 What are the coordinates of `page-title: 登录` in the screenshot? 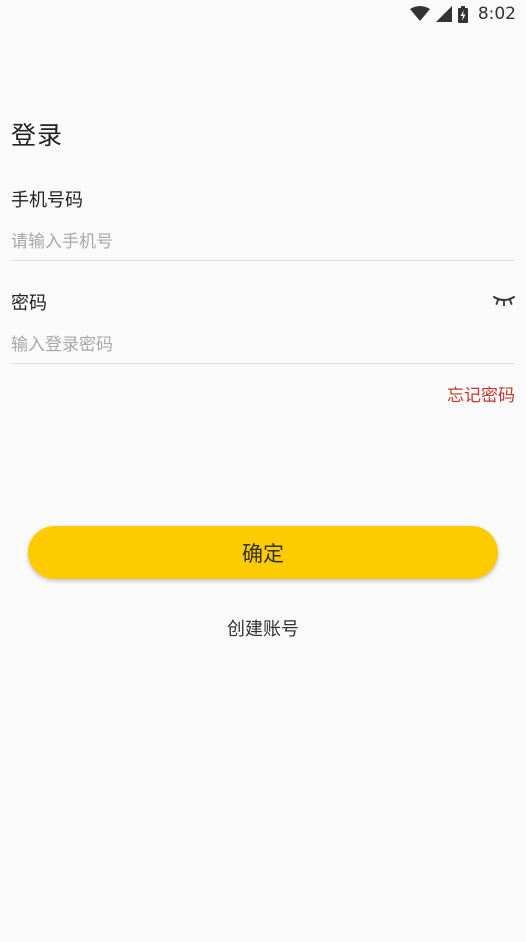 It's located at (37, 135).